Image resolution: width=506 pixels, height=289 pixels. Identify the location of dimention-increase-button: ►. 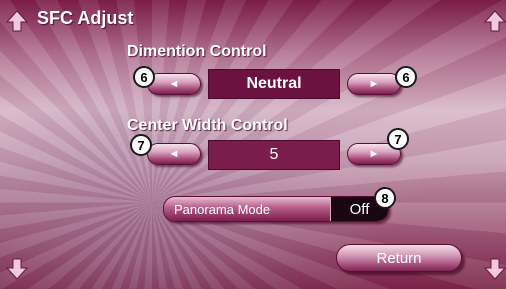
(374, 84).